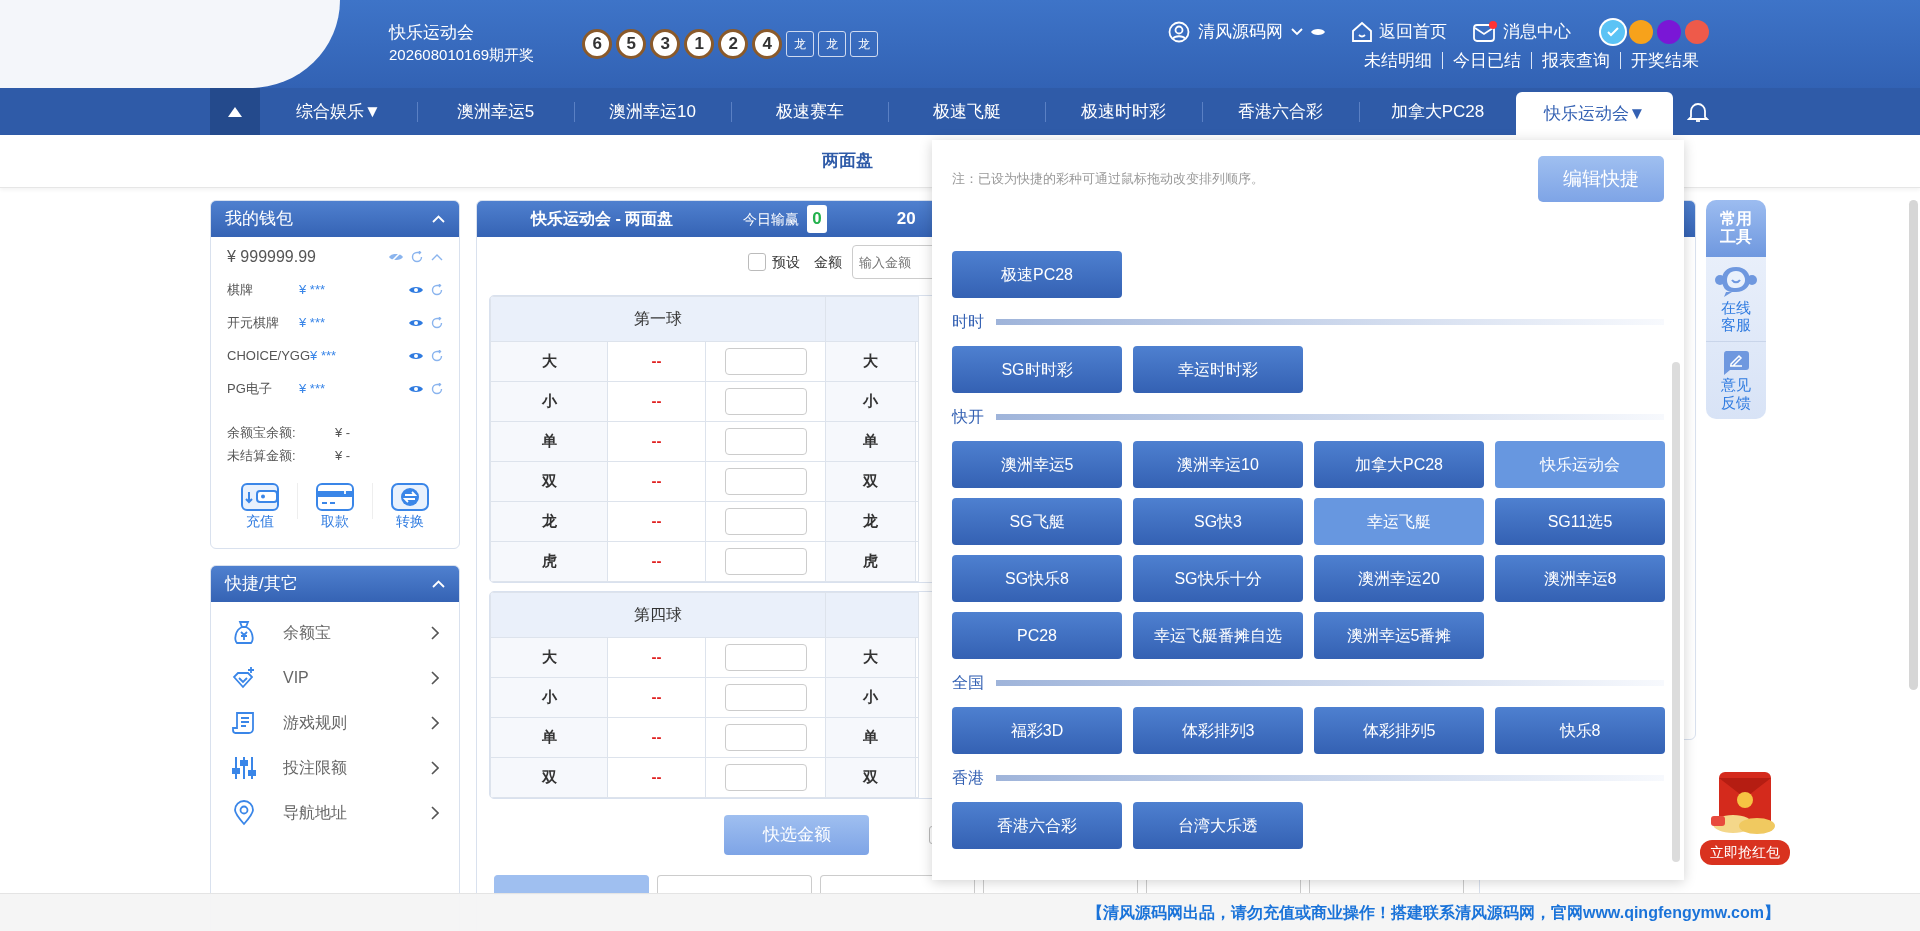 This screenshot has height=931, width=1920. Describe the element at coordinates (1413, 31) in the screenshot. I see `home-link: 返回首页` at that location.